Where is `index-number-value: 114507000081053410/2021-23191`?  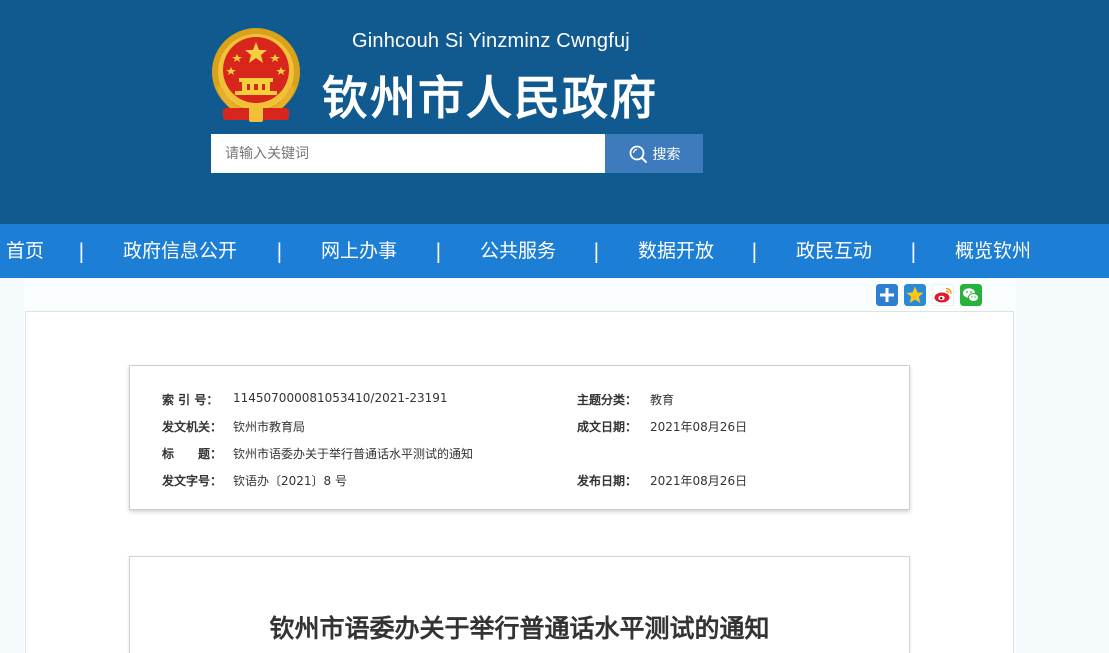 index-number-value: 114507000081053410/2021-23191 is located at coordinates (340, 398).